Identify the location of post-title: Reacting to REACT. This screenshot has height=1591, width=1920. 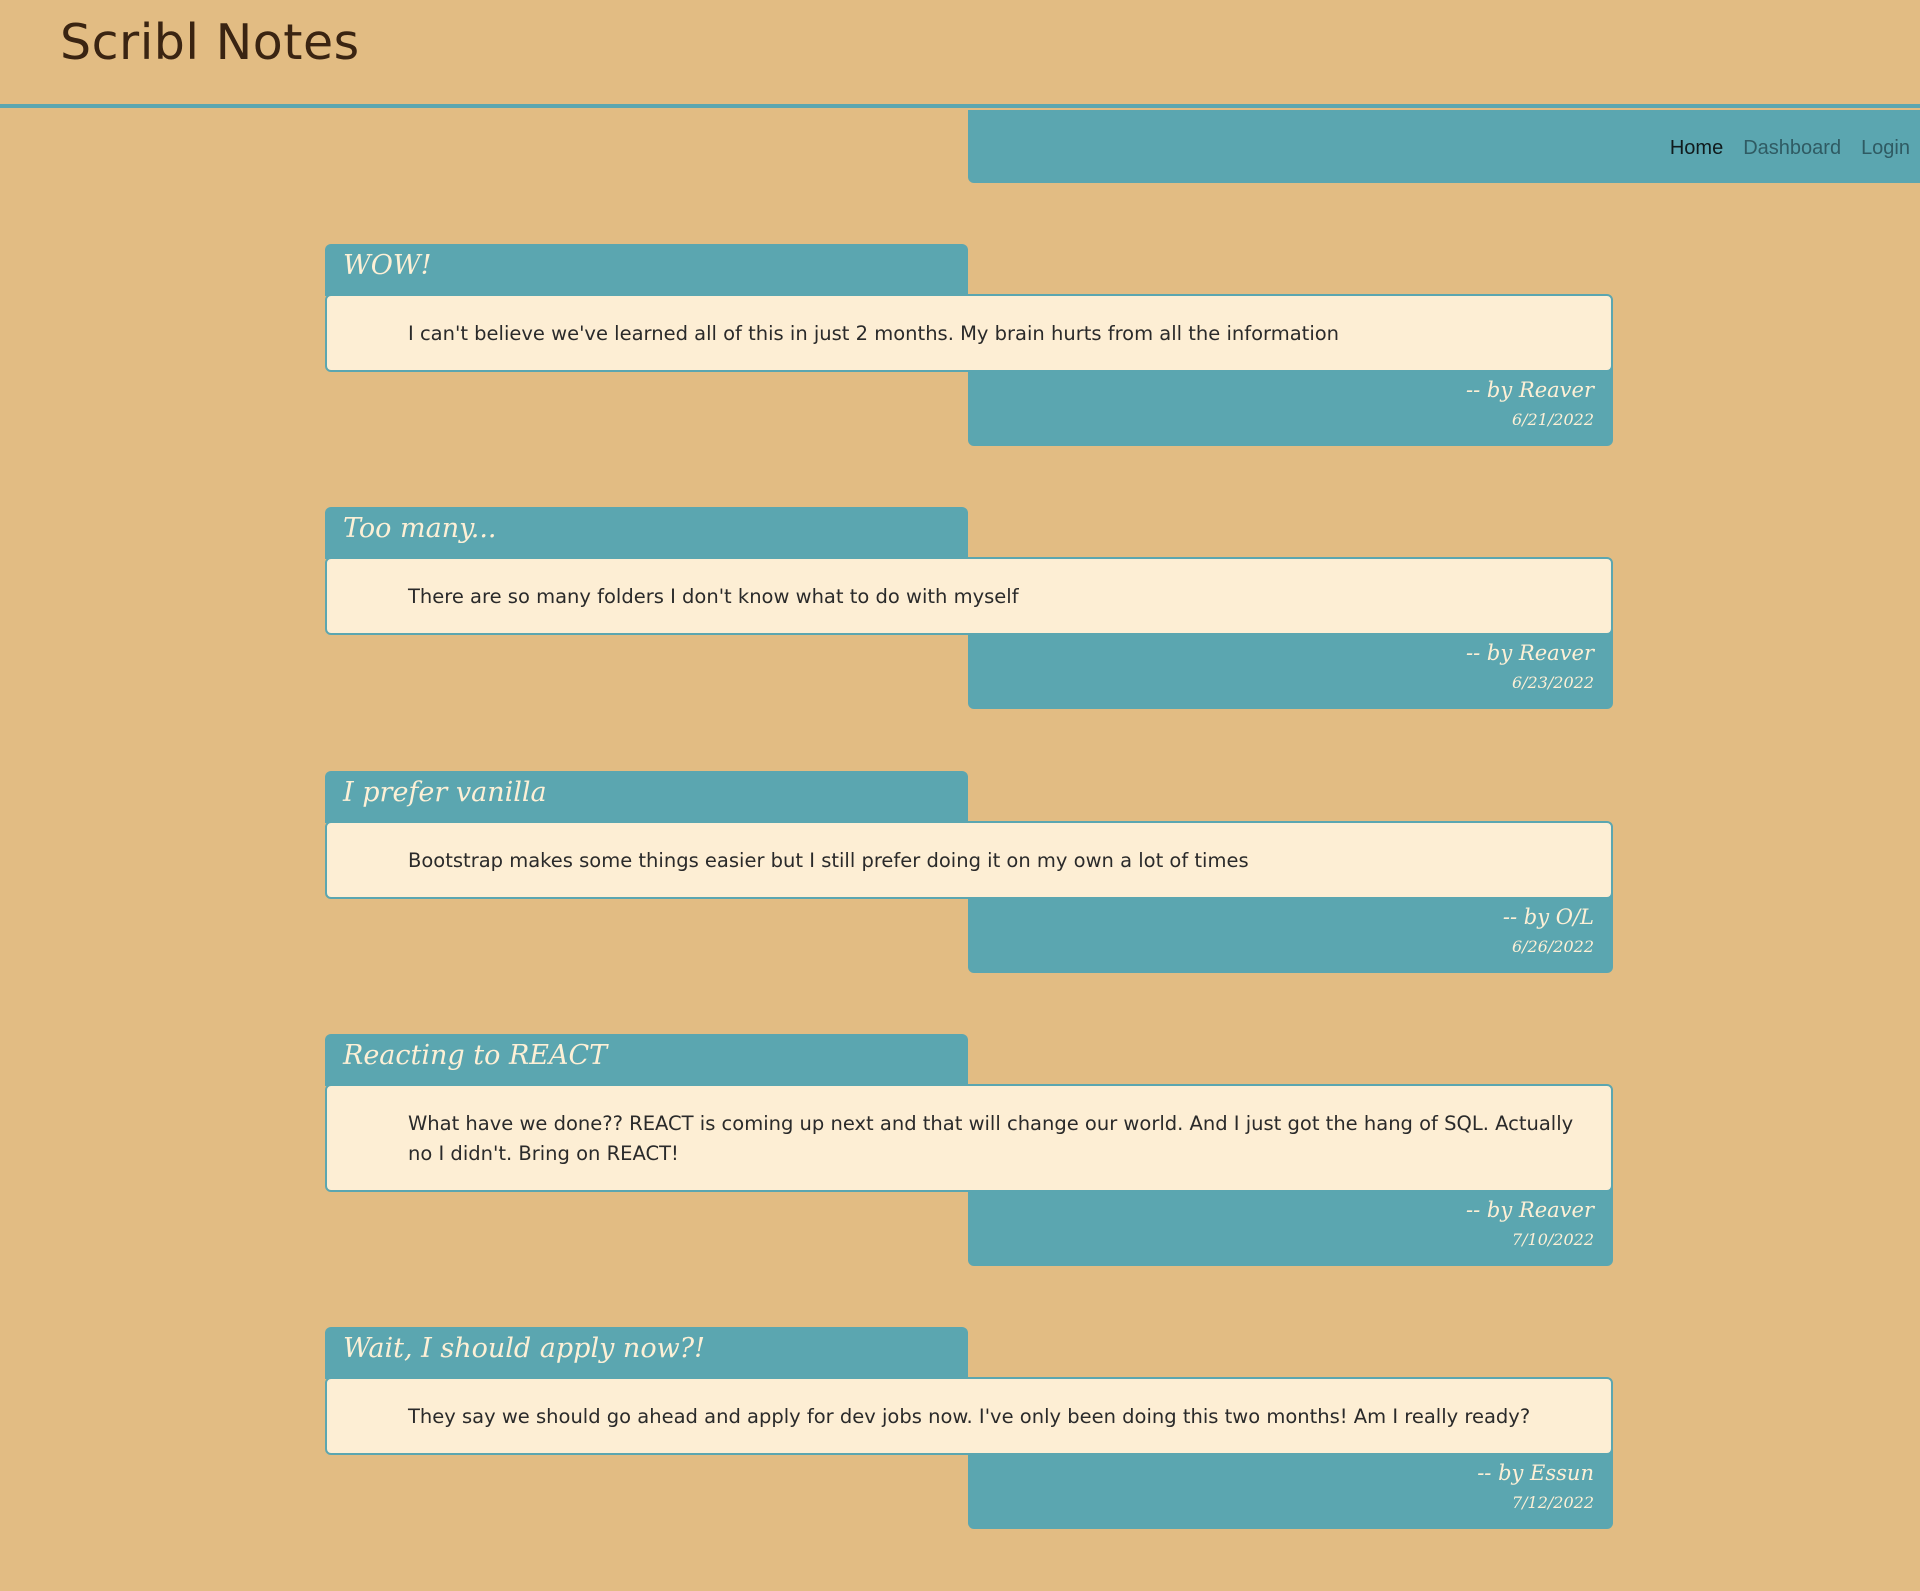
(475, 1055).